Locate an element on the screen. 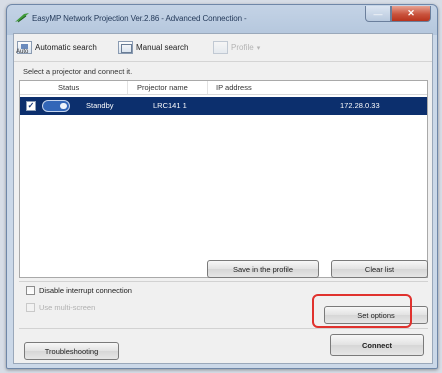 Image resolution: width=442 pixels, height=373 pixels. profile-button: Profile ▾ is located at coordinates (236, 47).